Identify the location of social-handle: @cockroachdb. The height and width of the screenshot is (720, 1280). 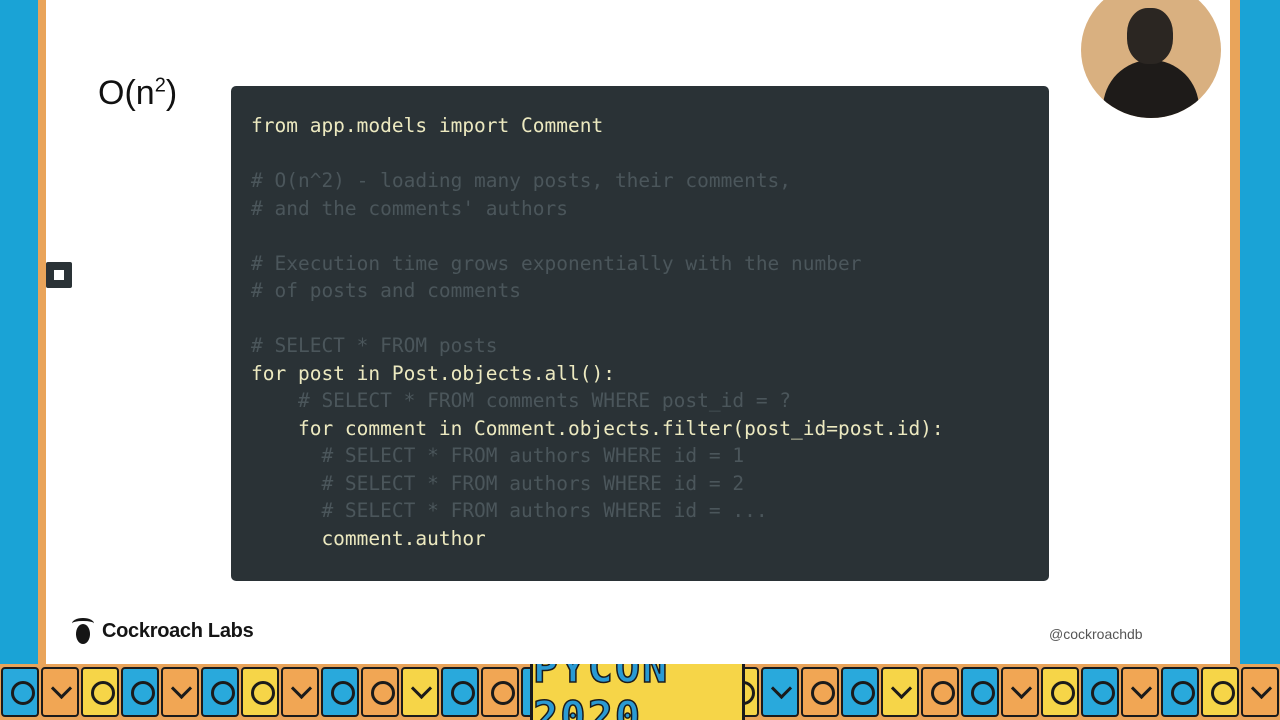
(1096, 634).